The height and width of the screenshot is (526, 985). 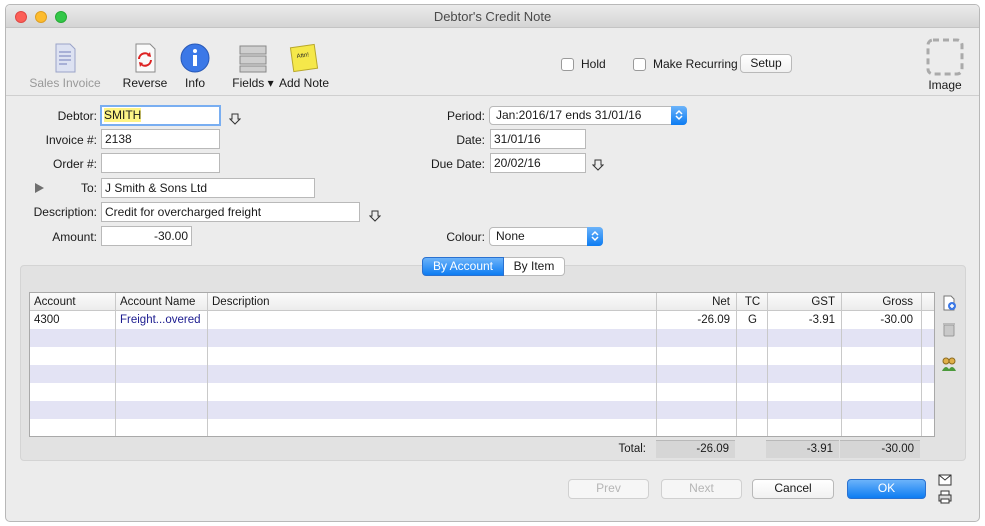 I want to click on sticky-note-icon: Attn!, so click(x=304, y=58).